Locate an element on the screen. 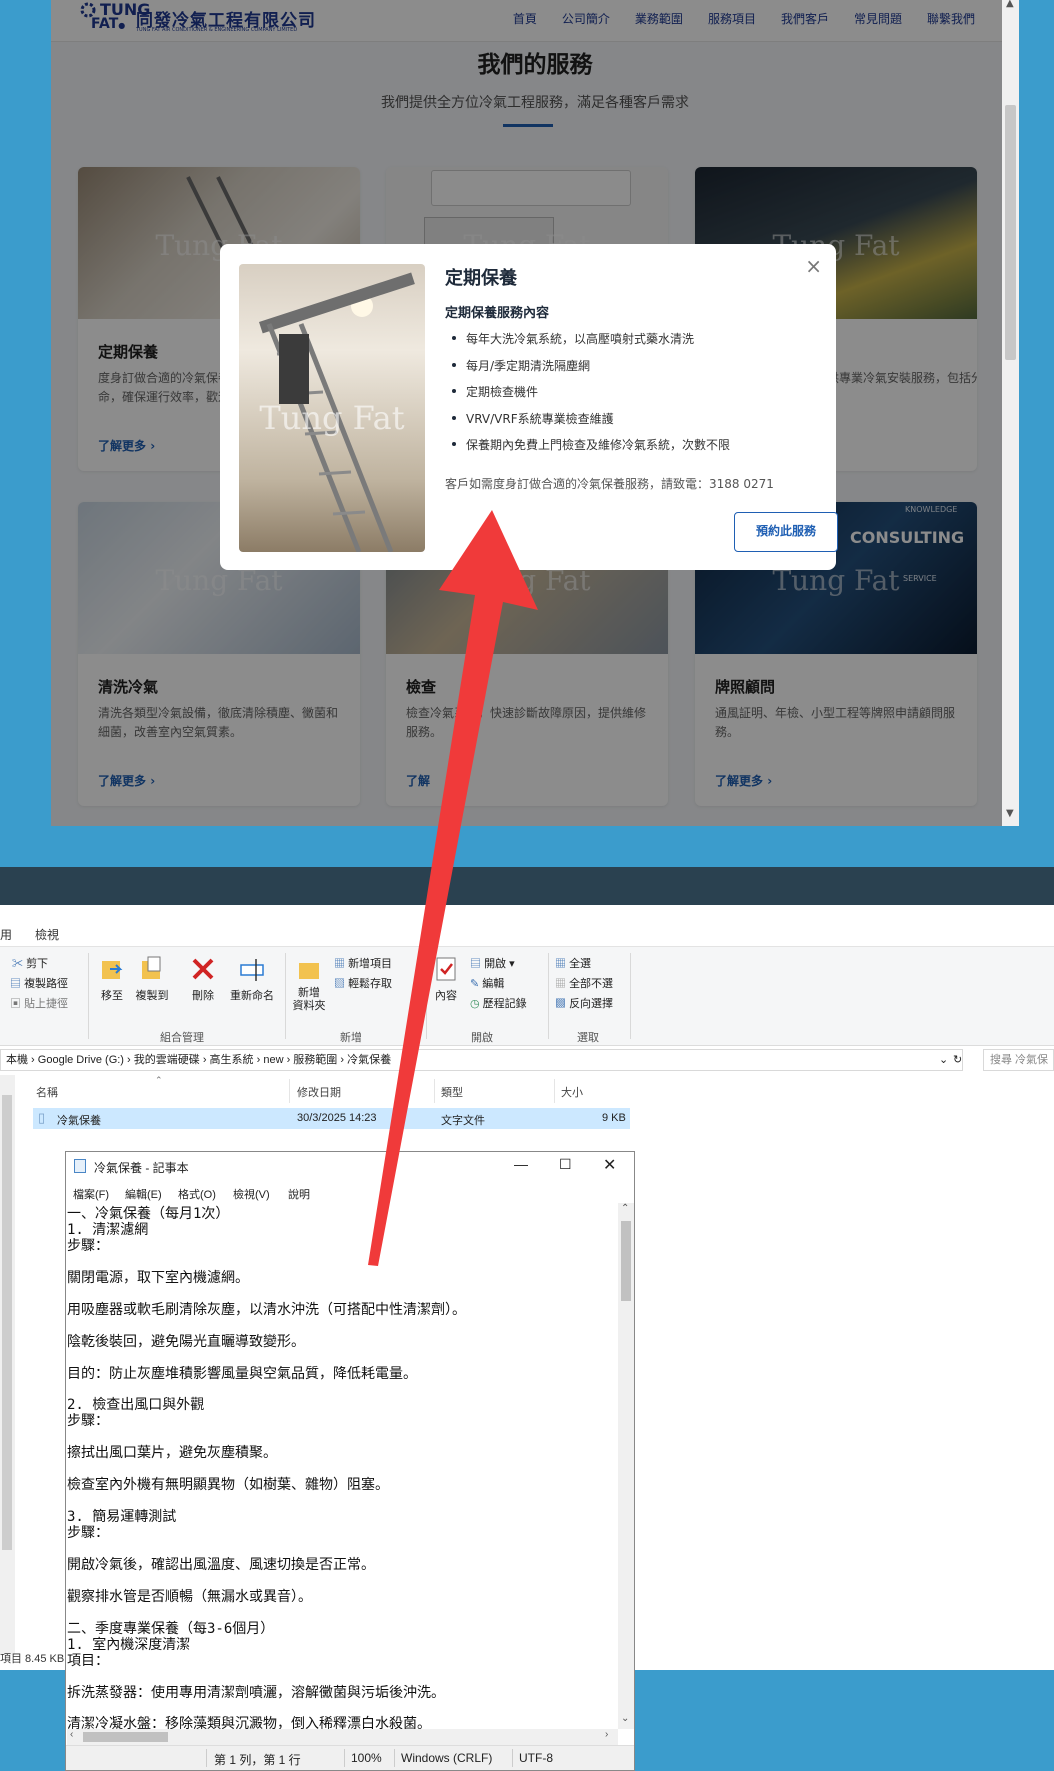 The width and height of the screenshot is (1054, 1771). group-open-label: 開啟 is located at coordinates (482, 1038).